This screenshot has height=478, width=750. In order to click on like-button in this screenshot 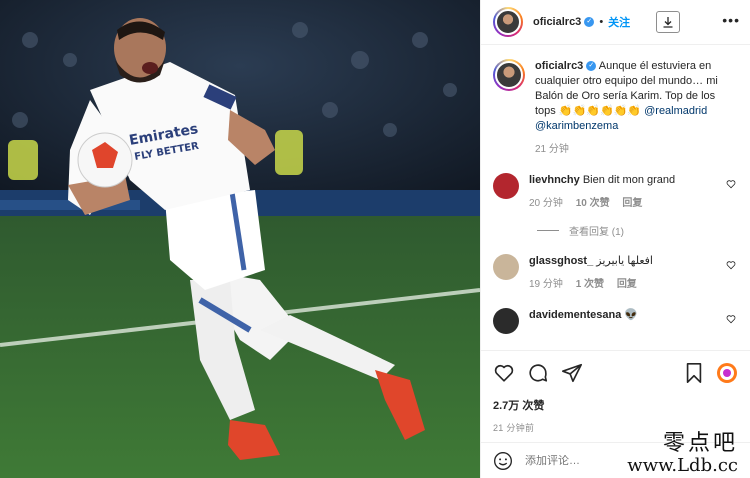, I will do `click(504, 373)`.